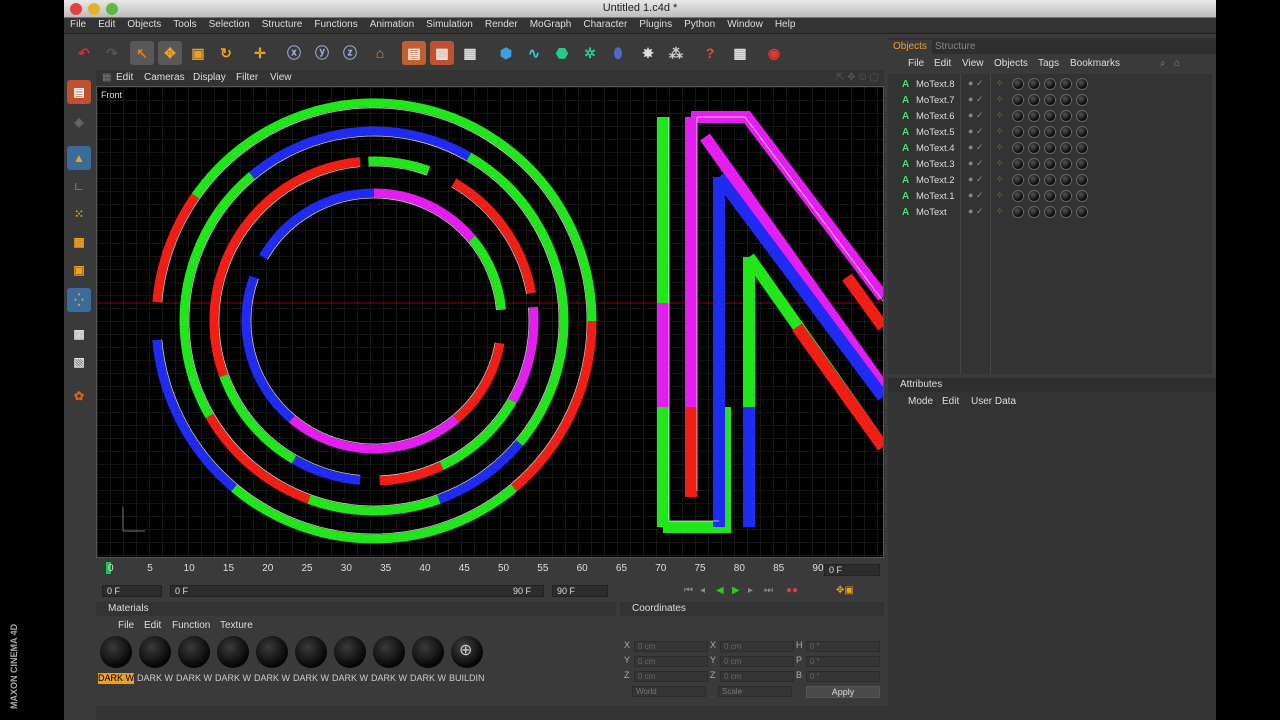 The height and width of the screenshot is (720, 1280). What do you see at coordinates (79, 214) in the screenshot?
I see `points-mode-icon: ⁙` at bounding box center [79, 214].